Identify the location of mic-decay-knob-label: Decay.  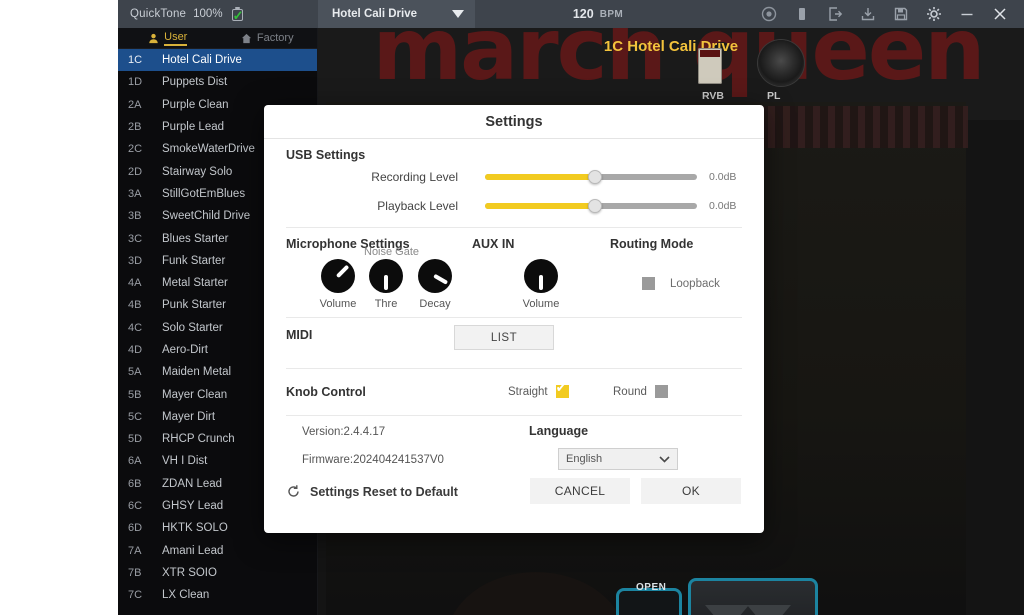
(435, 304).